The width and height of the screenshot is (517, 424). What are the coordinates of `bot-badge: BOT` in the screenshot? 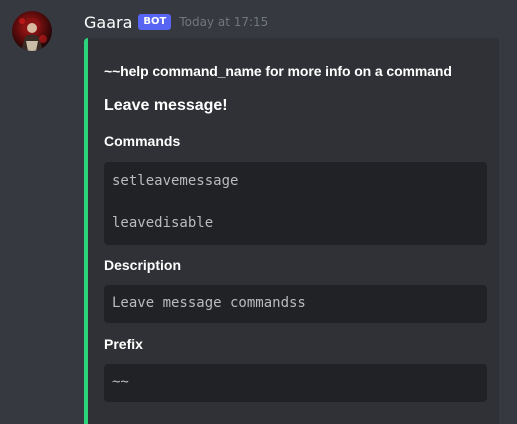 It's located at (155, 22).